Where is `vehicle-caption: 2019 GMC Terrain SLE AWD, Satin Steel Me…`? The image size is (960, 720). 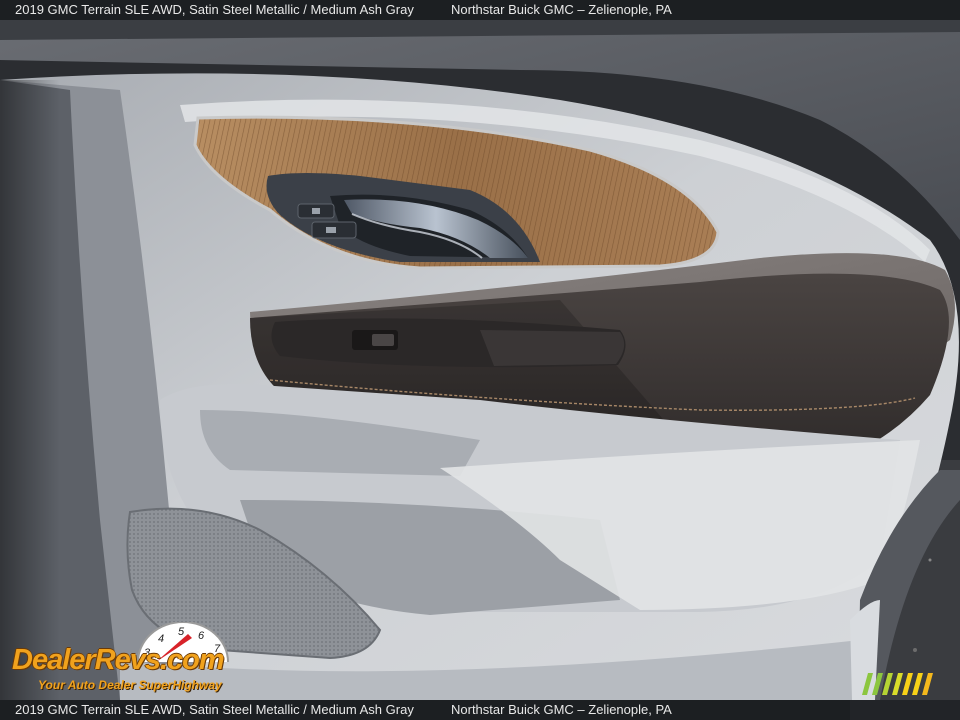
vehicle-caption: 2019 GMC Terrain SLE AWD, Satin Steel Me… is located at coordinates (214, 9).